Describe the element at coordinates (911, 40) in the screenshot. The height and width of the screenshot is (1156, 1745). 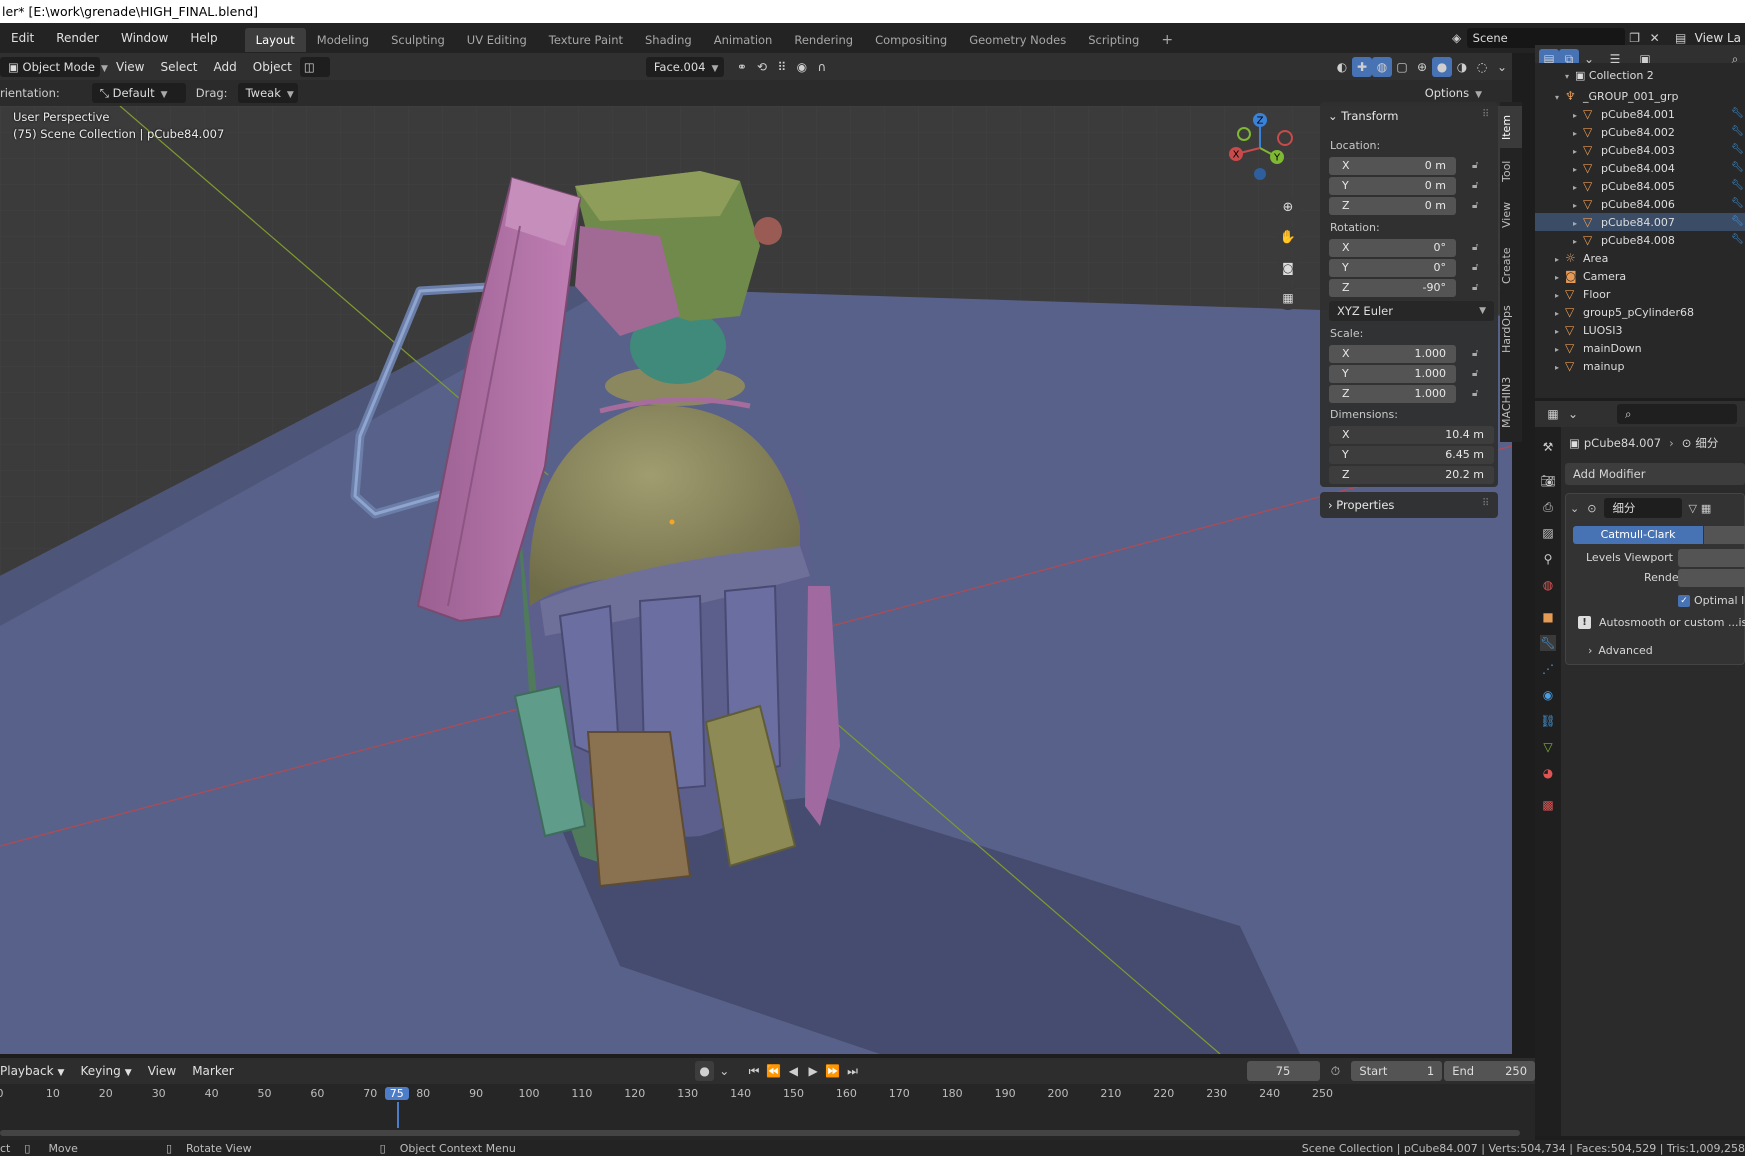
I see `tab-compositing: Compositing` at that location.